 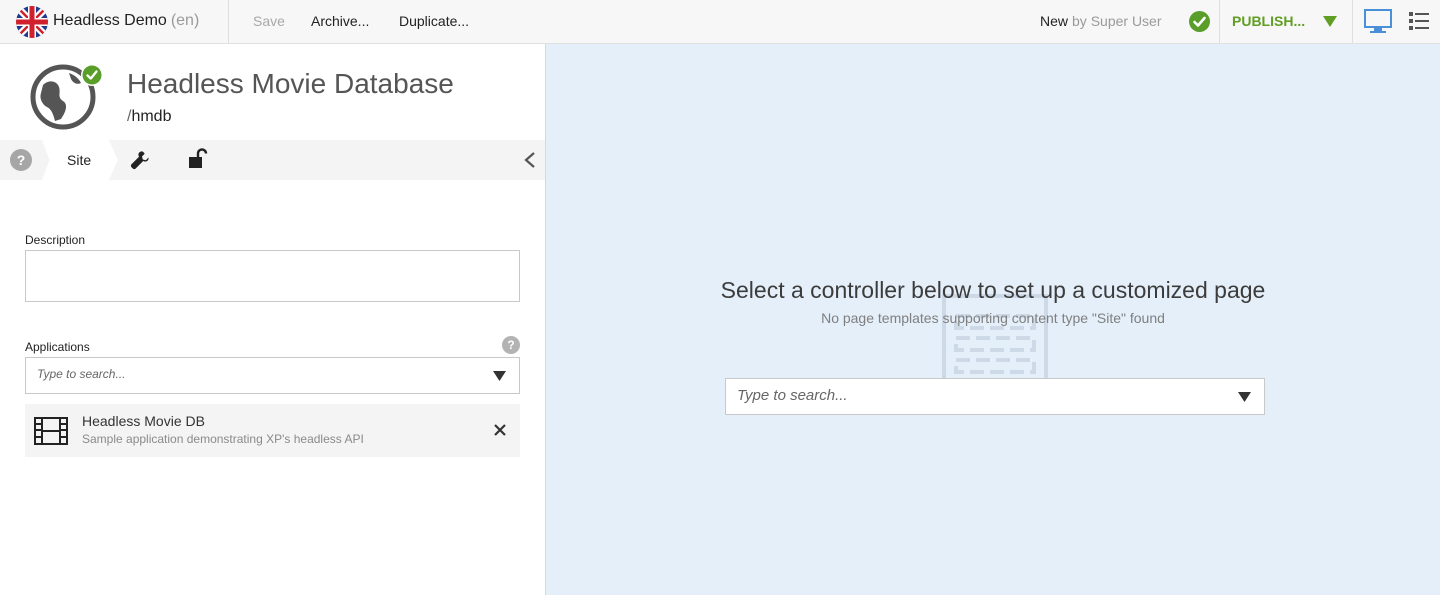 What do you see at coordinates (500, 430) in the screenshot?
I see `remove-icon` at bounding box center [500, 430].